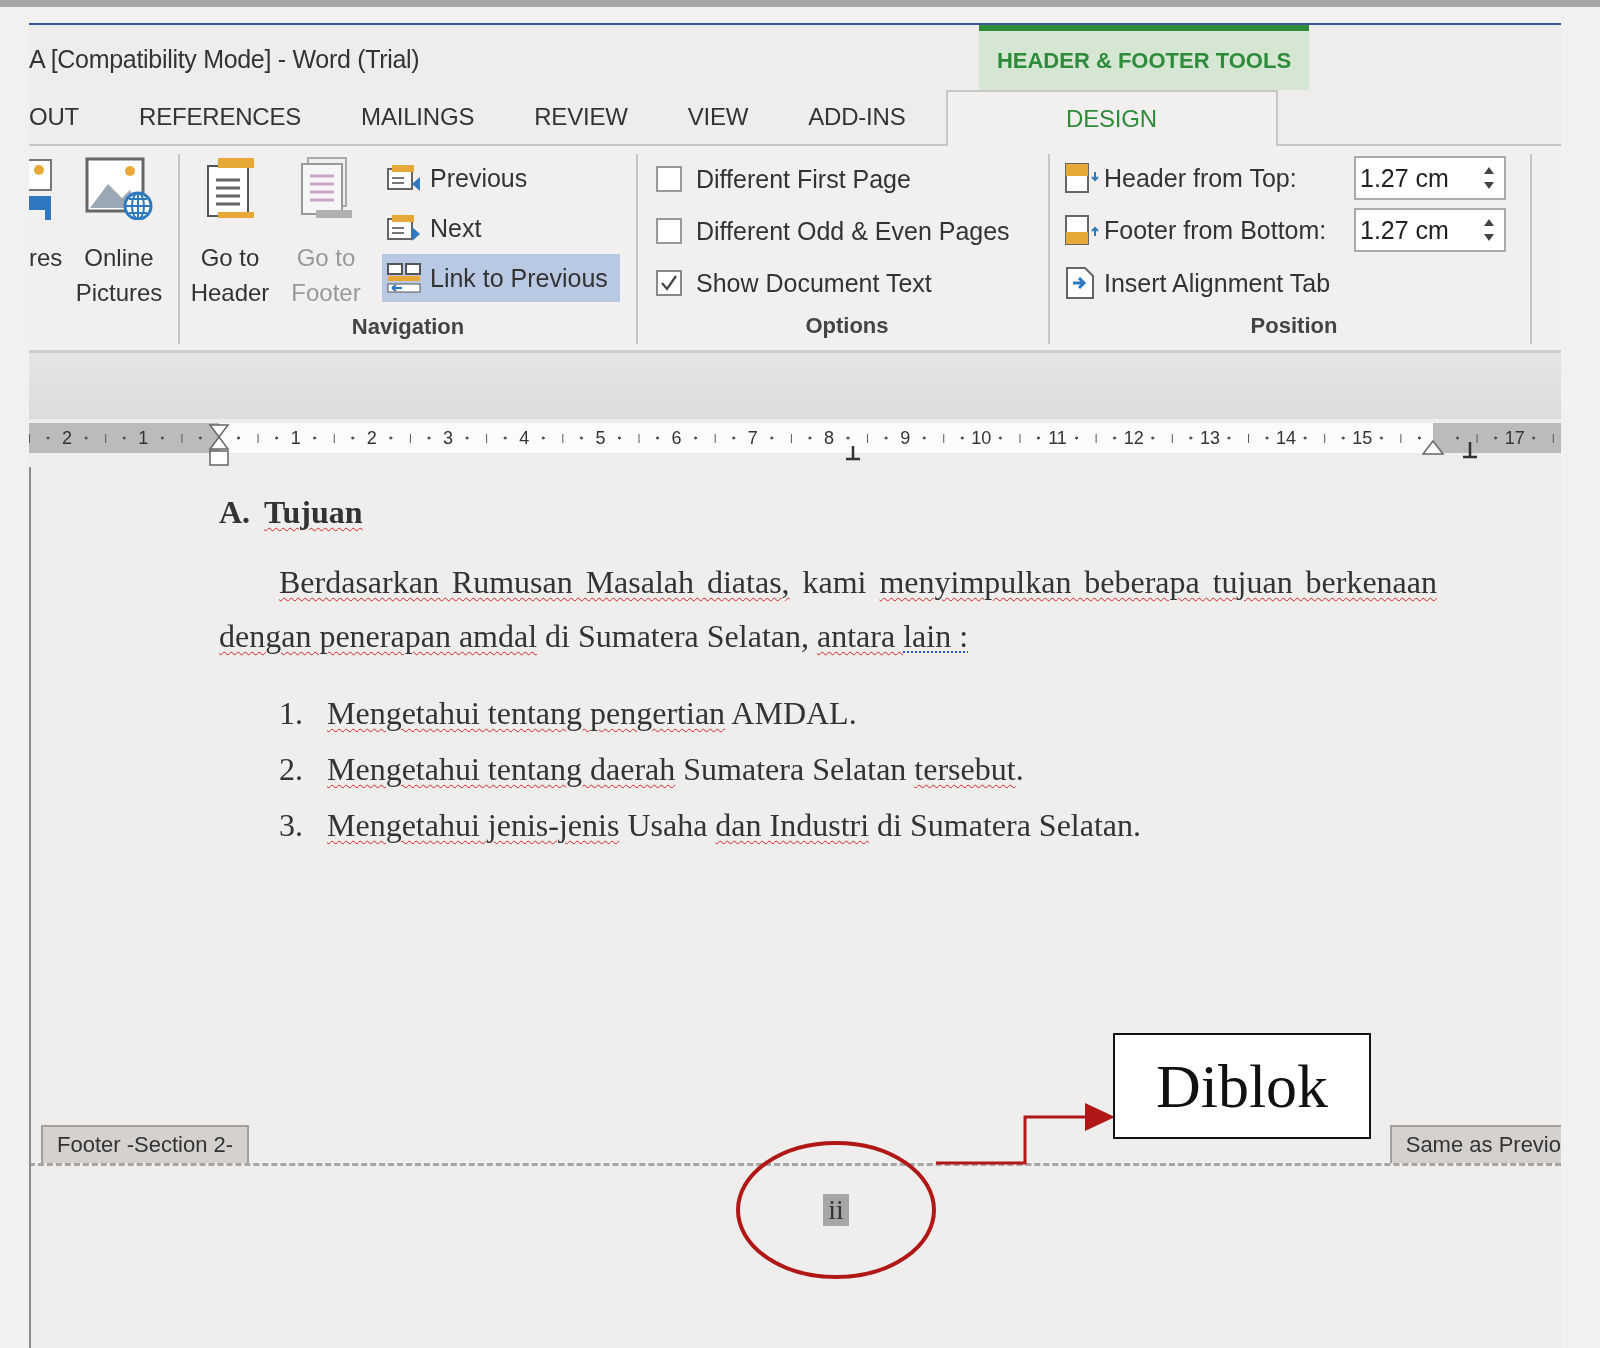 The image size is (1600, 1348). Describe the element at coordinates (1133, 438) in the screenshot. I see `ruler-number: 12` at that location.